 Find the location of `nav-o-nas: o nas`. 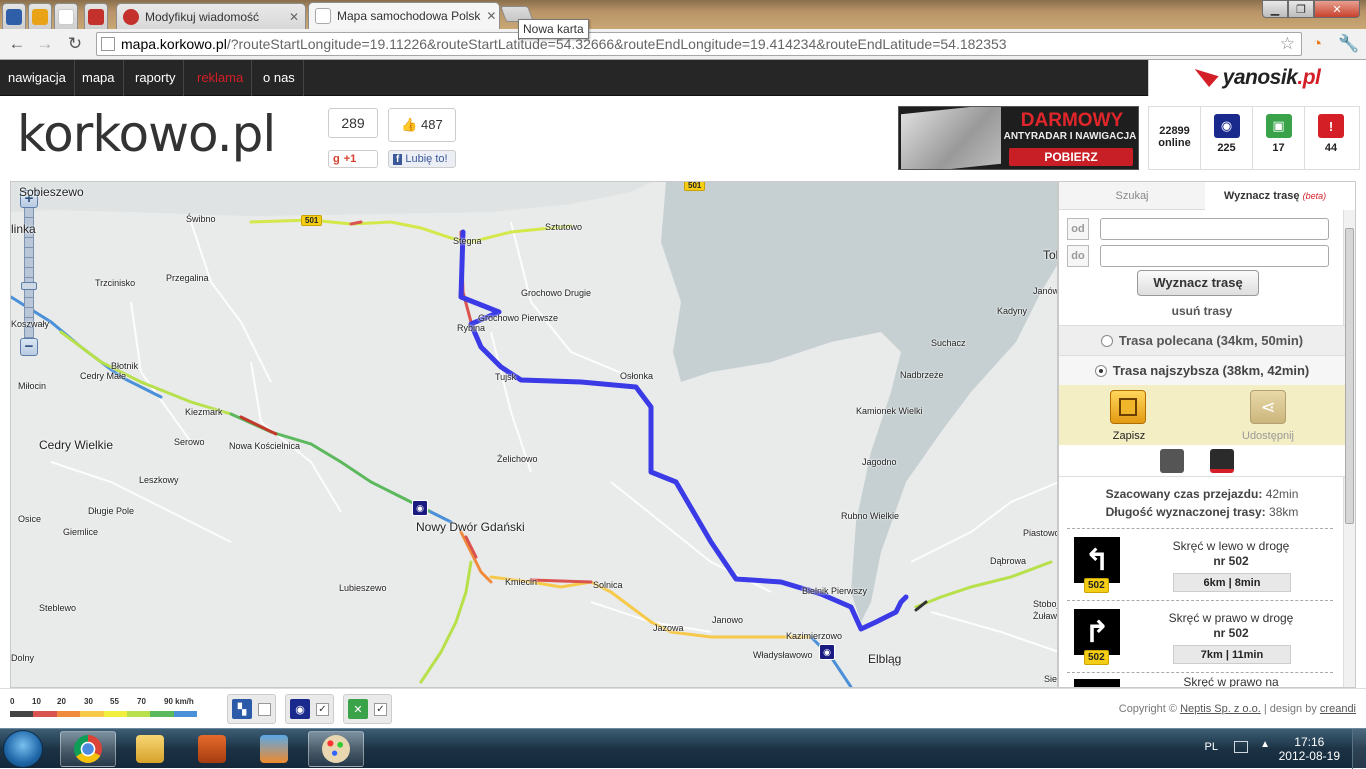

nav-o-nas: o nas is located at coordinates (279, 78).